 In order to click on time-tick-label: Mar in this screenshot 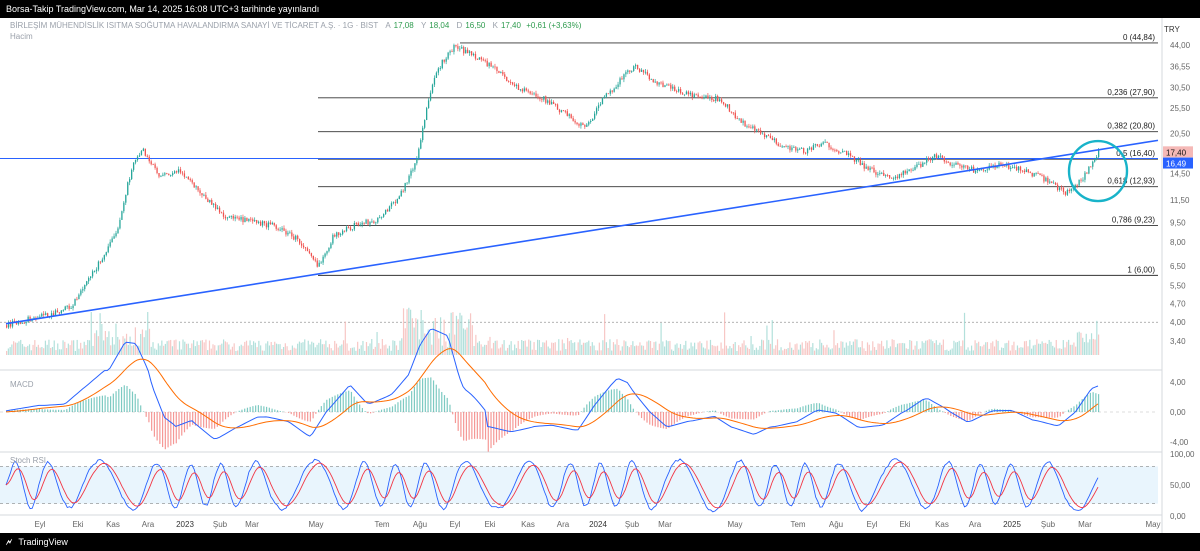, I will do `click(252, 524)`.